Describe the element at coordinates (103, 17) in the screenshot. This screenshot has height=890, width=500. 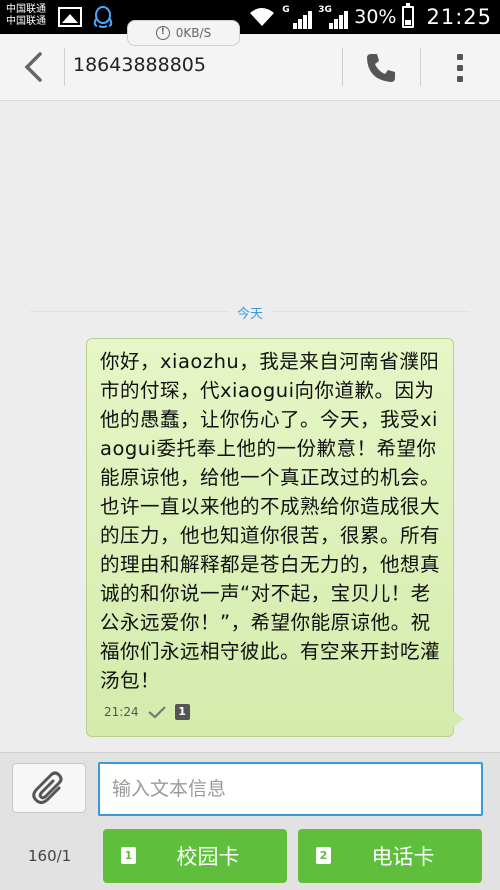
I see `qq-notification-icon` at that location.